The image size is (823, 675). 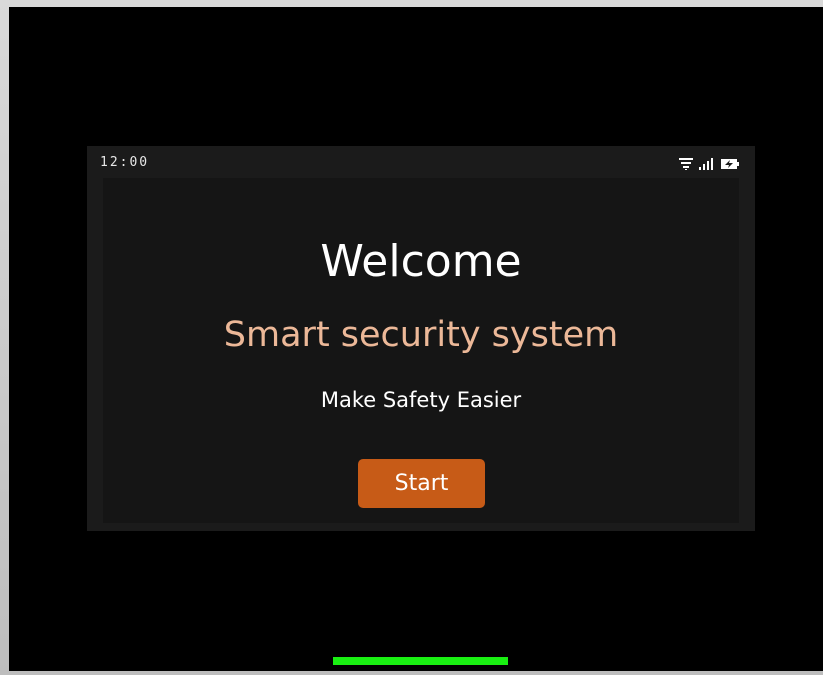 I want to click on battery-charging-icon, so click(x=730, y=164).